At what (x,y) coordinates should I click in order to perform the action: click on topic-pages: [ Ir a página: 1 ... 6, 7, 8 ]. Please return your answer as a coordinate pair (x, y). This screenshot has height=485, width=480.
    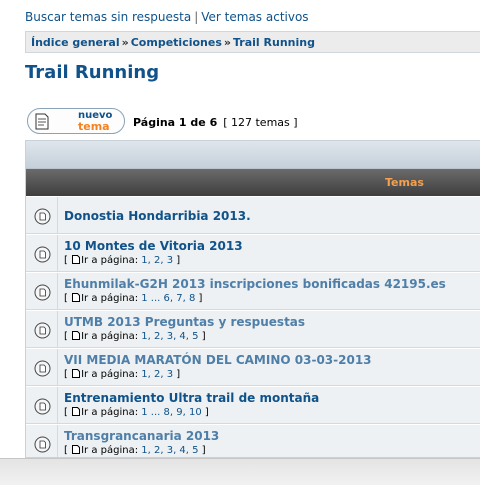
    Looking at the image, I should click on (133, 298).